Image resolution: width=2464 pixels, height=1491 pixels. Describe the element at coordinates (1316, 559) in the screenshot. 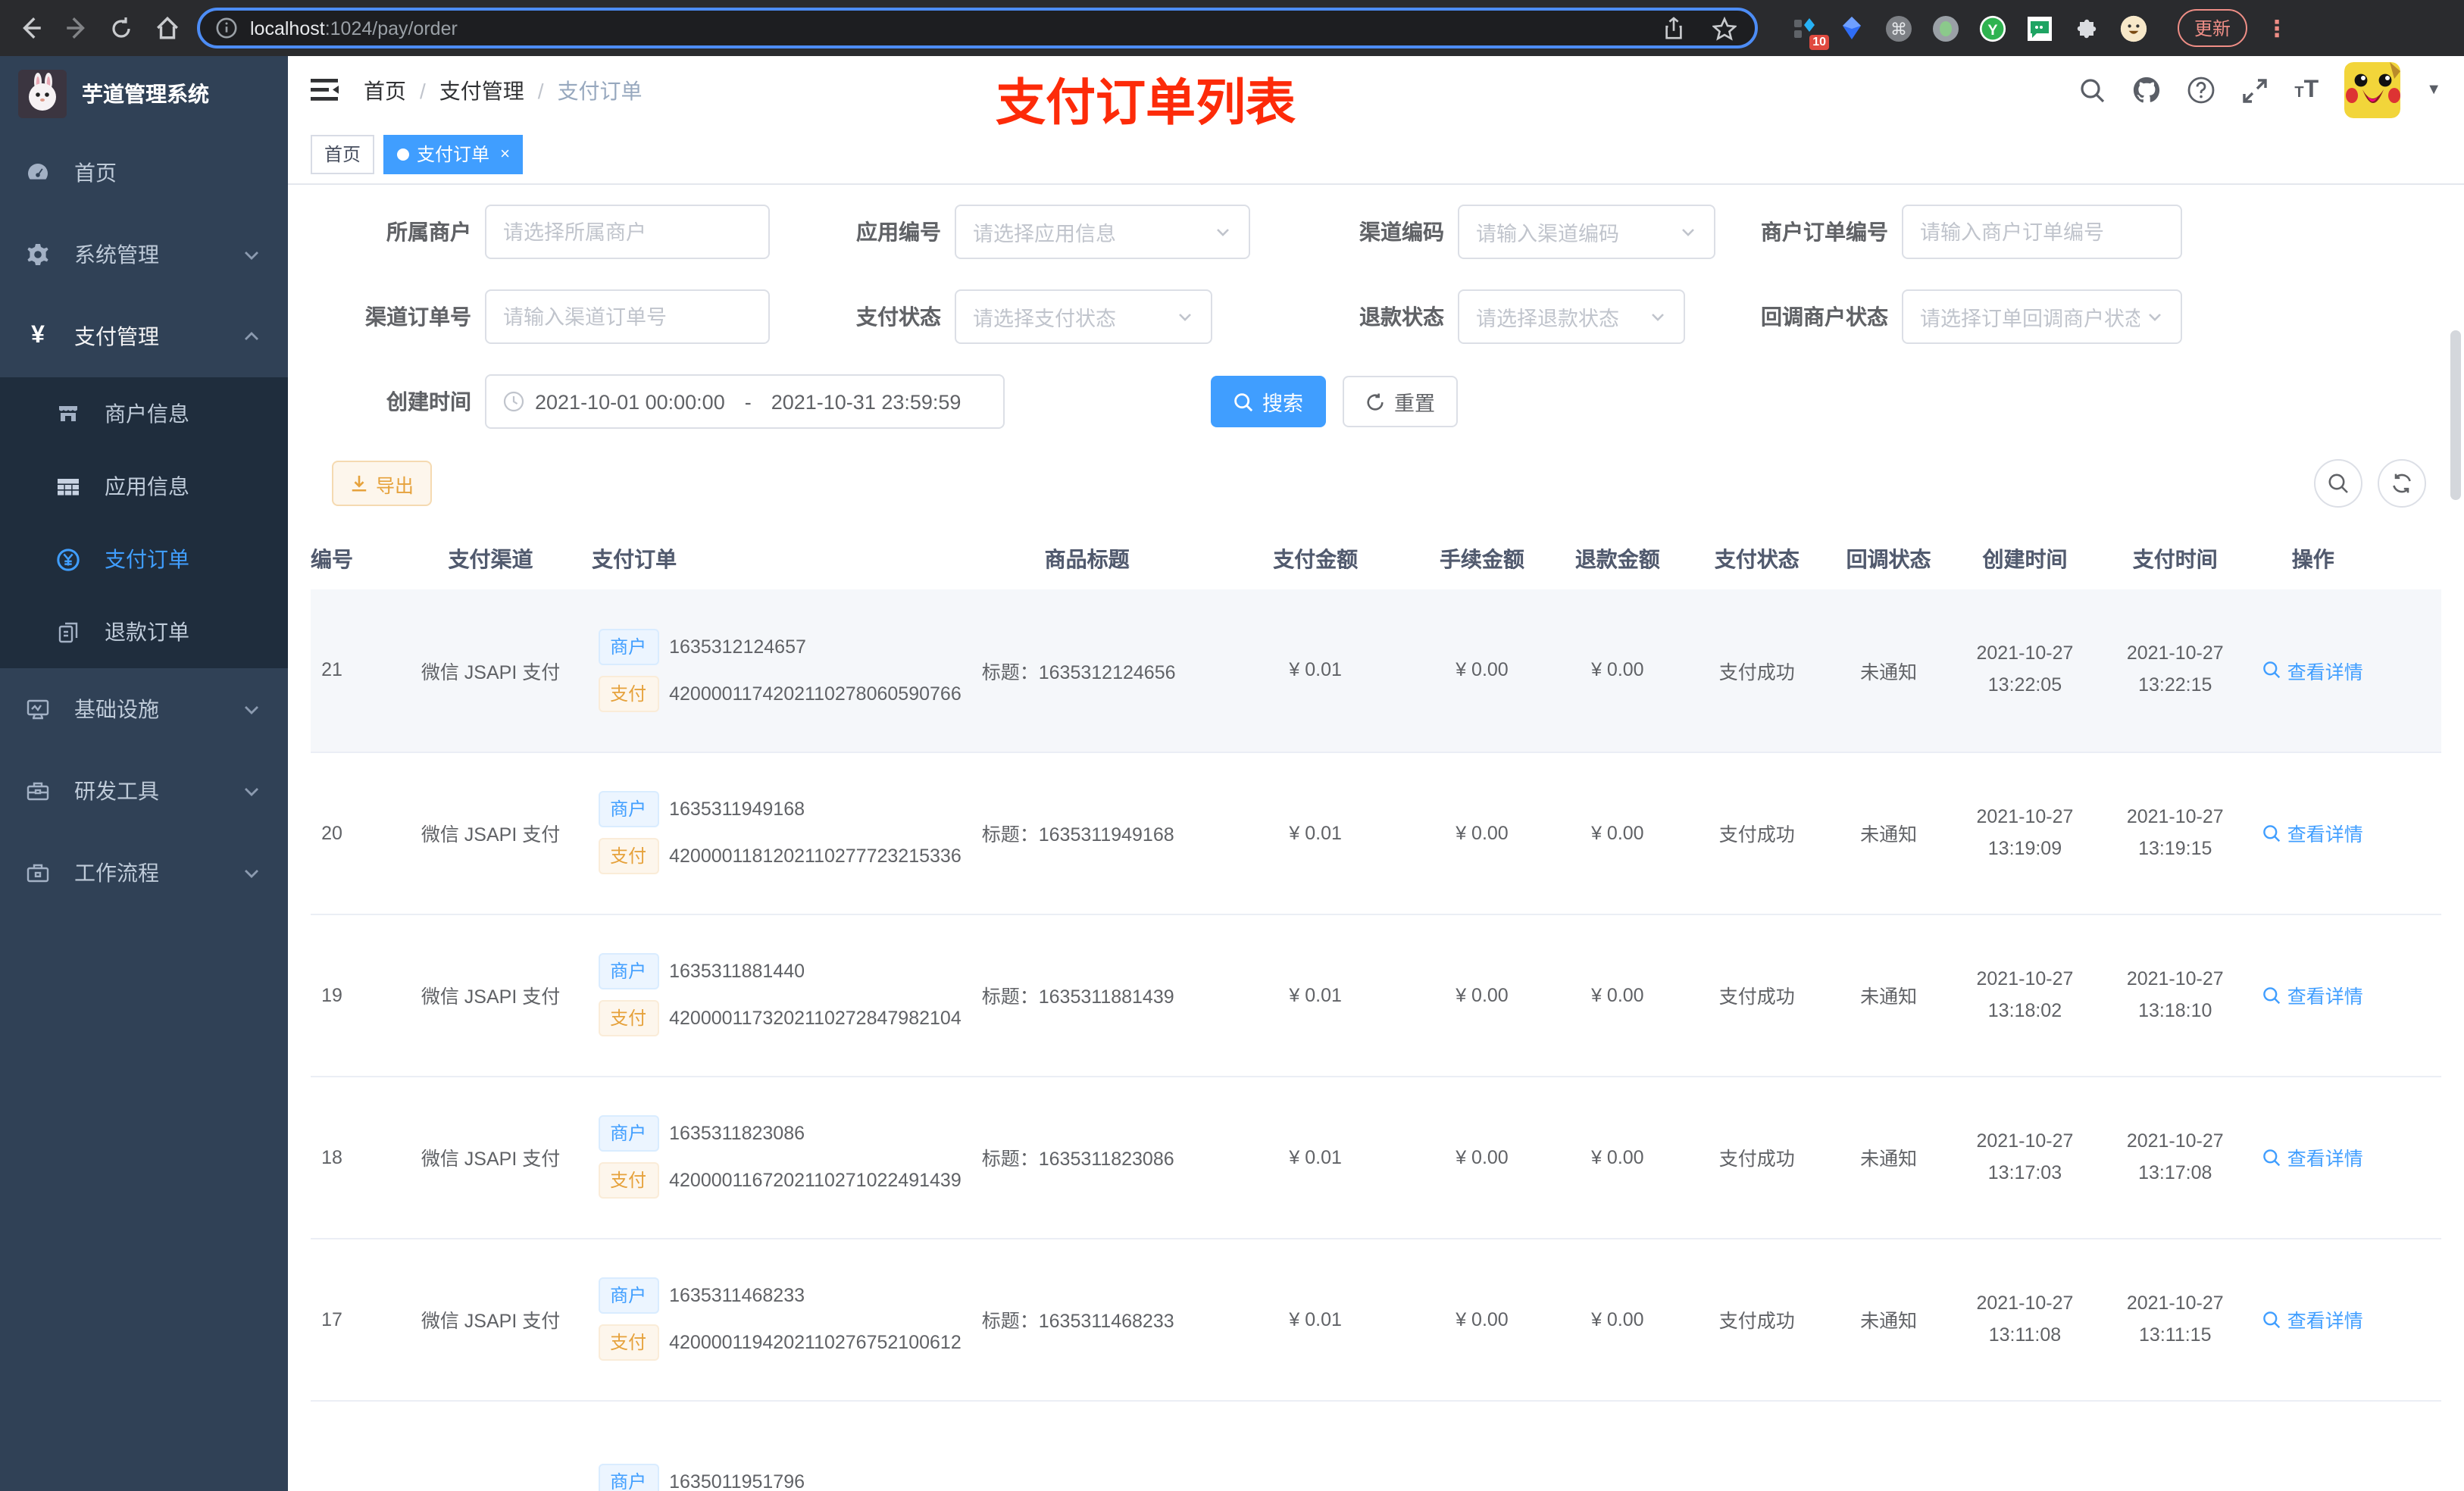

I see `column-header-5: 支付金额` at that location.